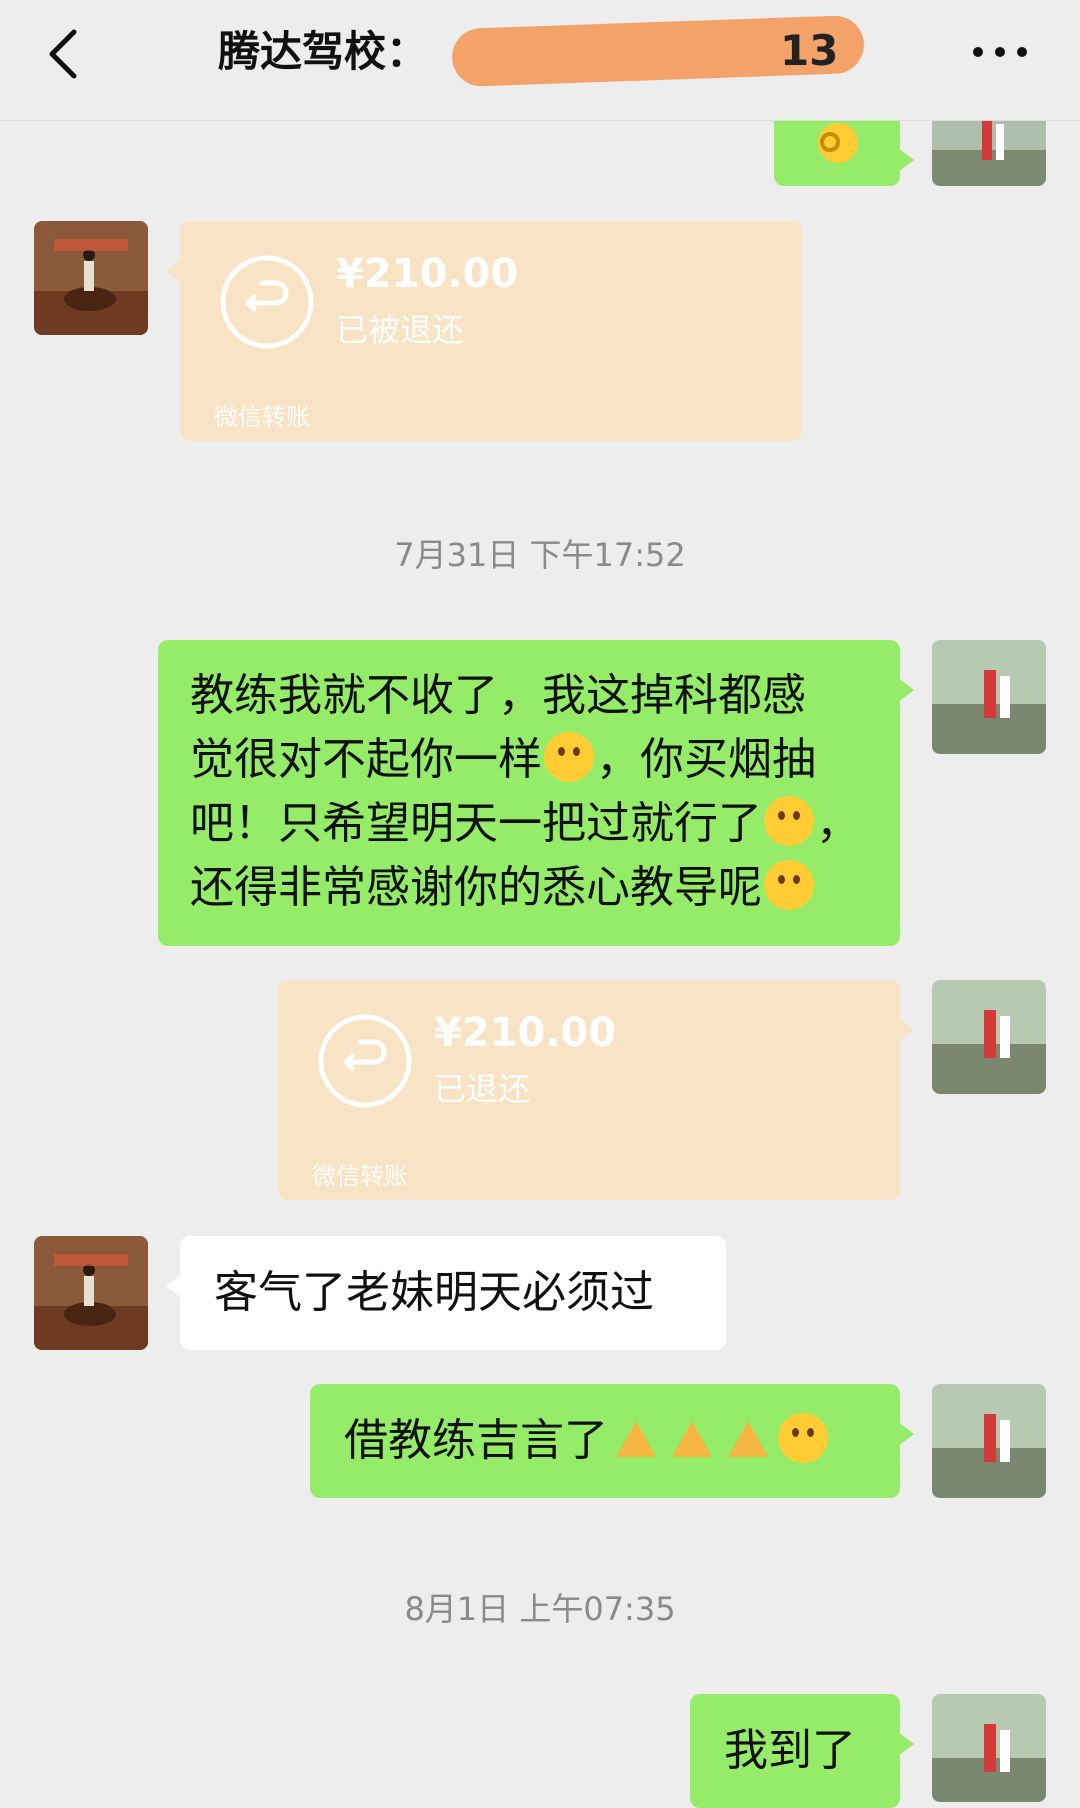 The image size is (1080, 1808). What do you see at coordinates (323, 51) in the screenshot?
I see `chat-title: 腾达驾校：` at bounding box center [323, 51].